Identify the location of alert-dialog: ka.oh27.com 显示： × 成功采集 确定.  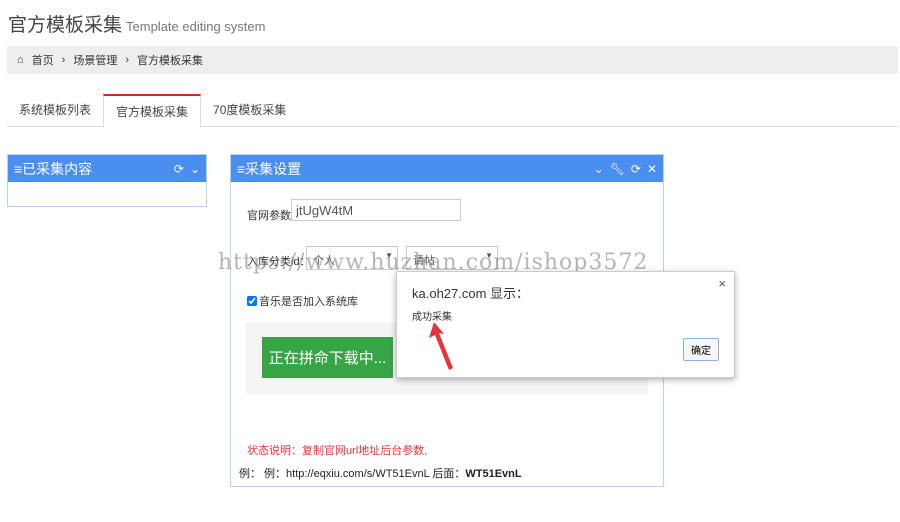
(565, 324).